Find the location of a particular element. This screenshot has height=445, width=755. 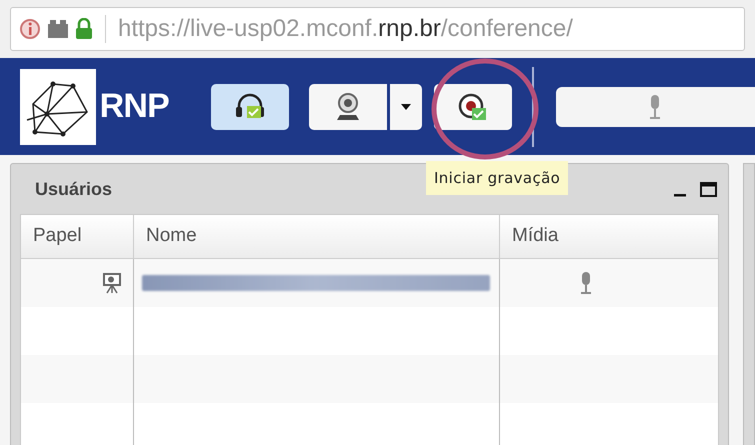

caret-icon is located at coordinates (405, 107).